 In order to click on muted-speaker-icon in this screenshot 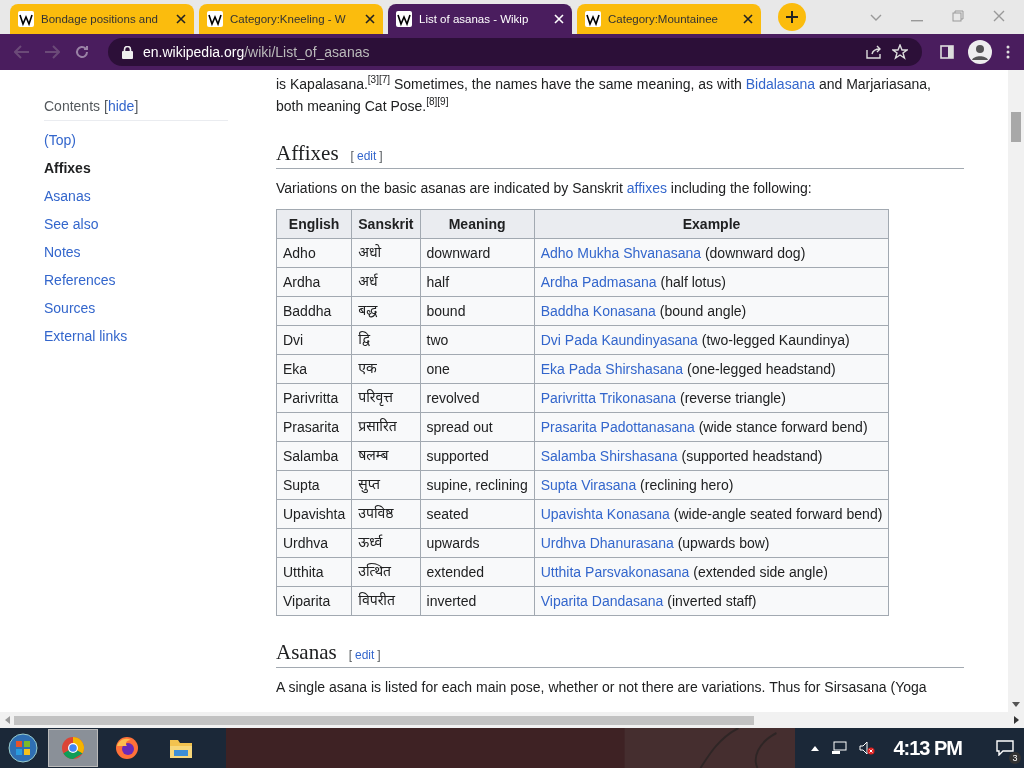, I will do `click(867, 748)`.